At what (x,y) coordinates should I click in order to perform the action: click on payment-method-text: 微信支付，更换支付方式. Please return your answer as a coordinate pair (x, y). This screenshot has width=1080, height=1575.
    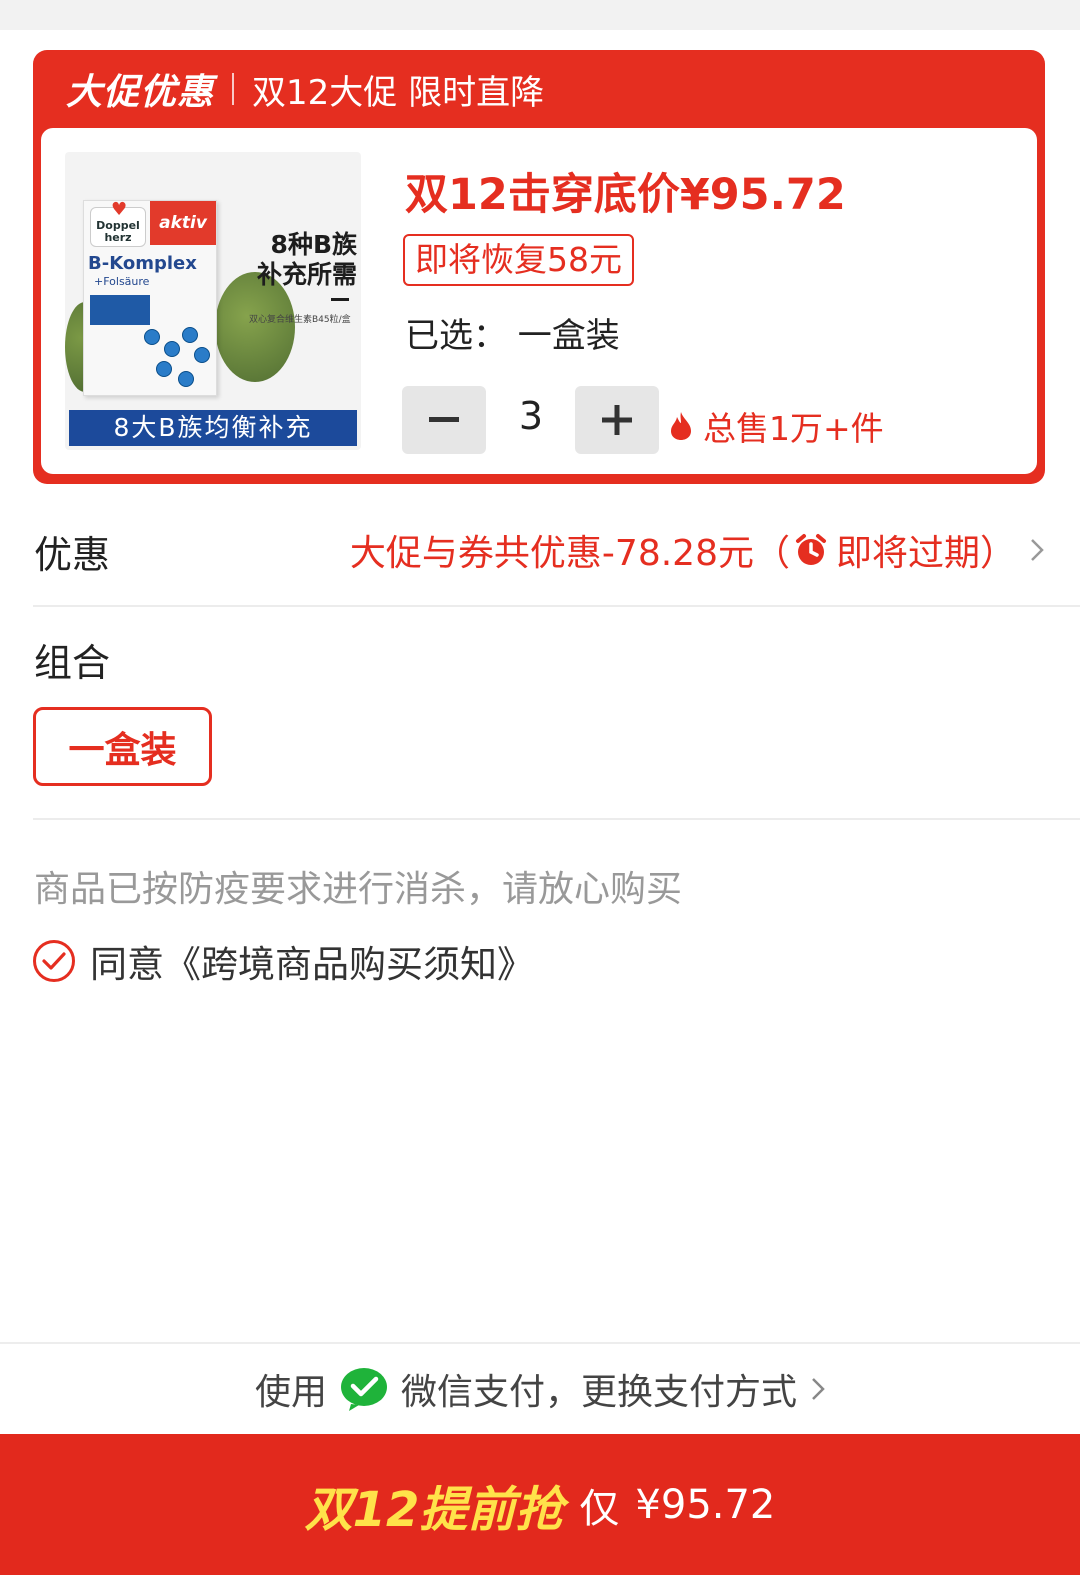
    Looking at the image, I should click on (599, 1392).